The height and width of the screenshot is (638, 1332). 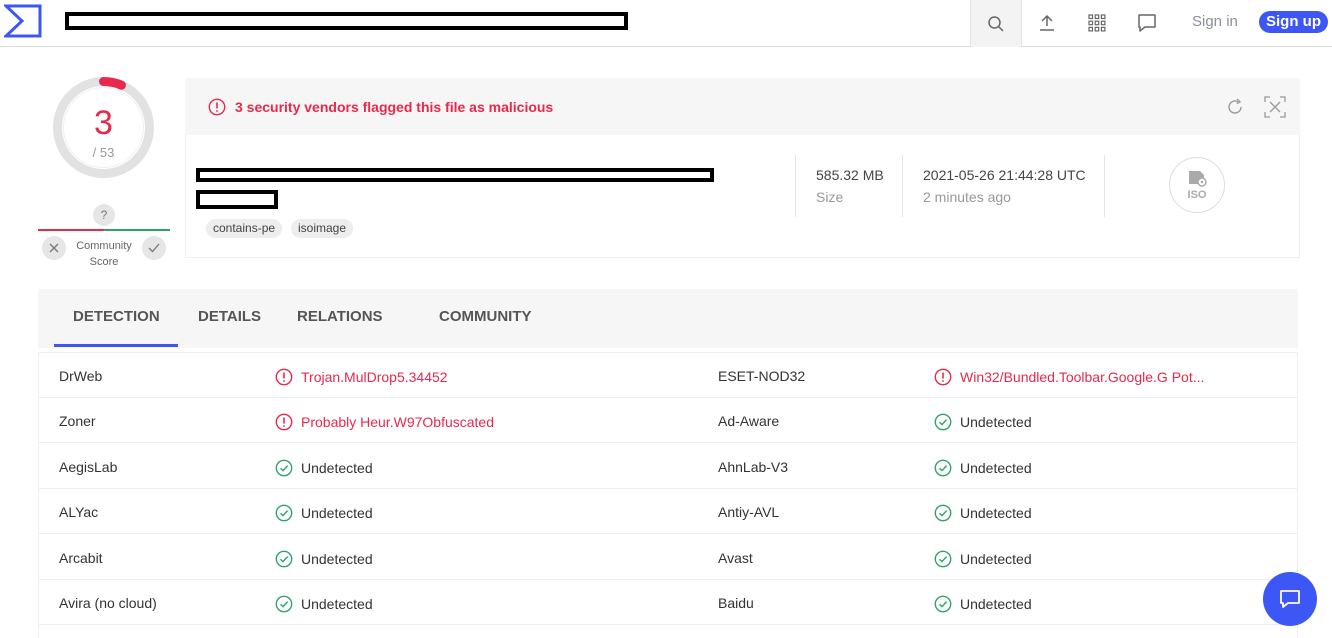 What do you see at coordinates (1197, 195) in the screenshot?
I see `svg-text: ISO` at bounding box center [1197, 195].